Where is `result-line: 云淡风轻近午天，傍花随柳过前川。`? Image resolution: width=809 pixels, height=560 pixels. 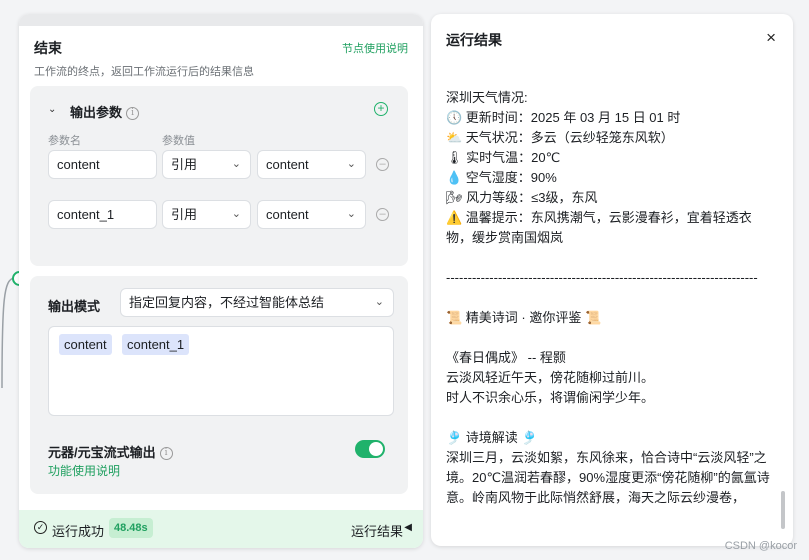 result-line: 云淡风轻近午天，傍花随柳过前川。 is located at coordinates (550, 377).